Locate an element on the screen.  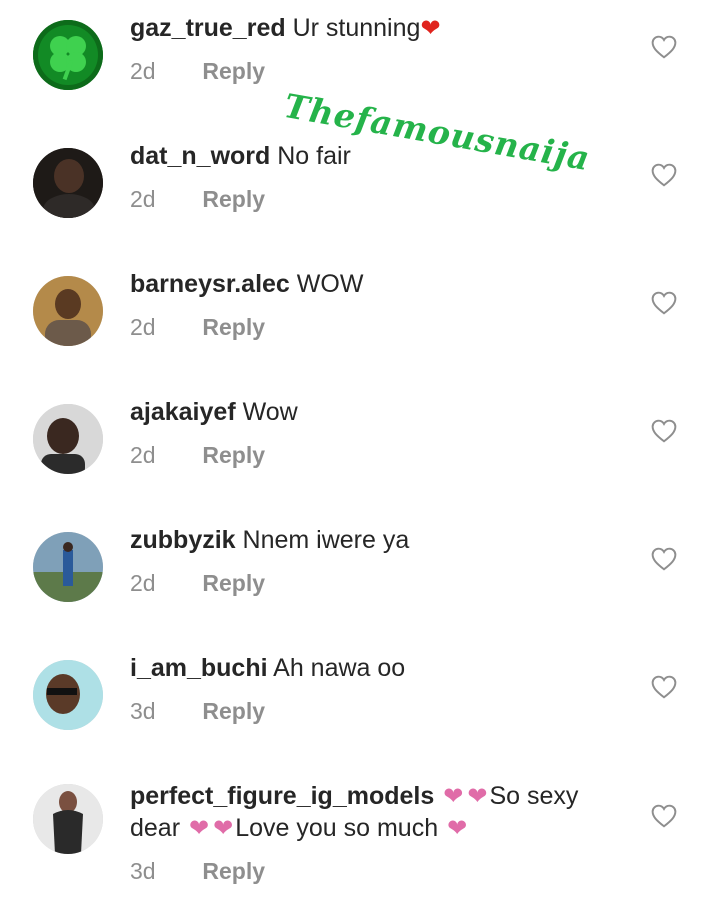
comment-line: dat_n_word No fair is located at coordinates (380, 156).